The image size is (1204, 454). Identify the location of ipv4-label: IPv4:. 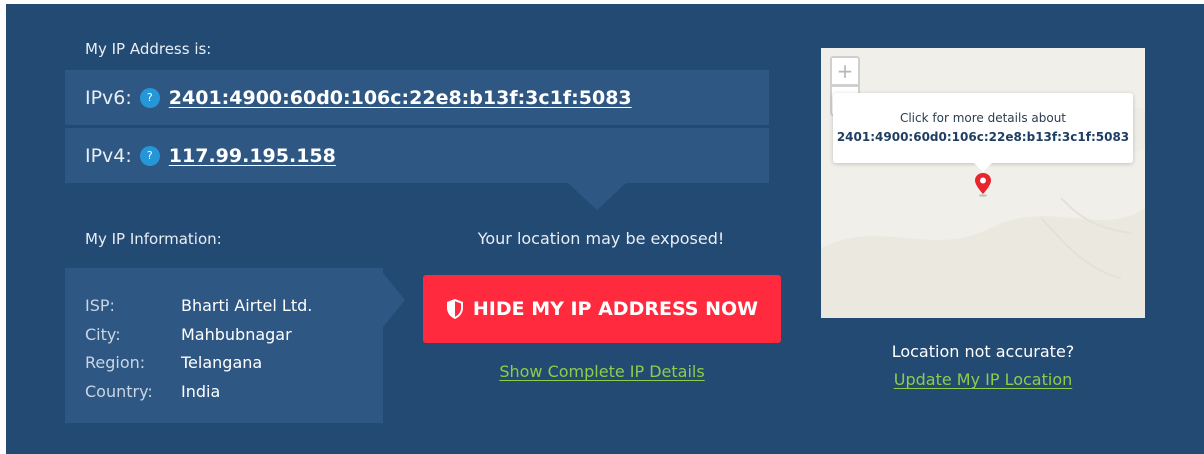
(108, 155).